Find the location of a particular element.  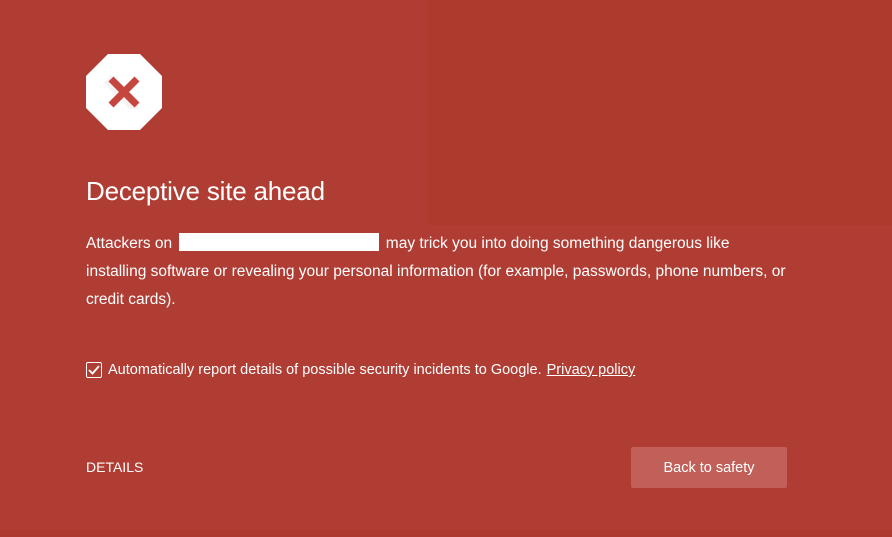

message-prefix: Attackers on is located at coordinates (129, 243).